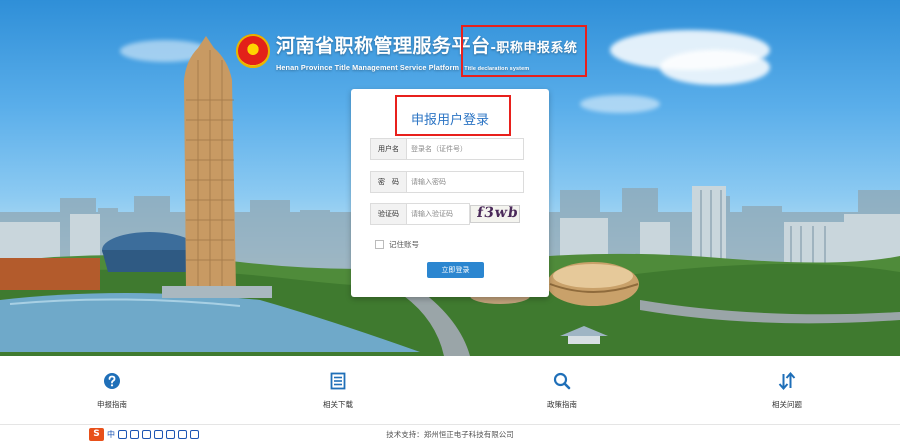 Image resolution: width=900 pixels, height=443 pixels. What do you see at coordinates (389, 182) in the screenshot?
I see `password-label: 密 码` at bounding box center [389, 182].